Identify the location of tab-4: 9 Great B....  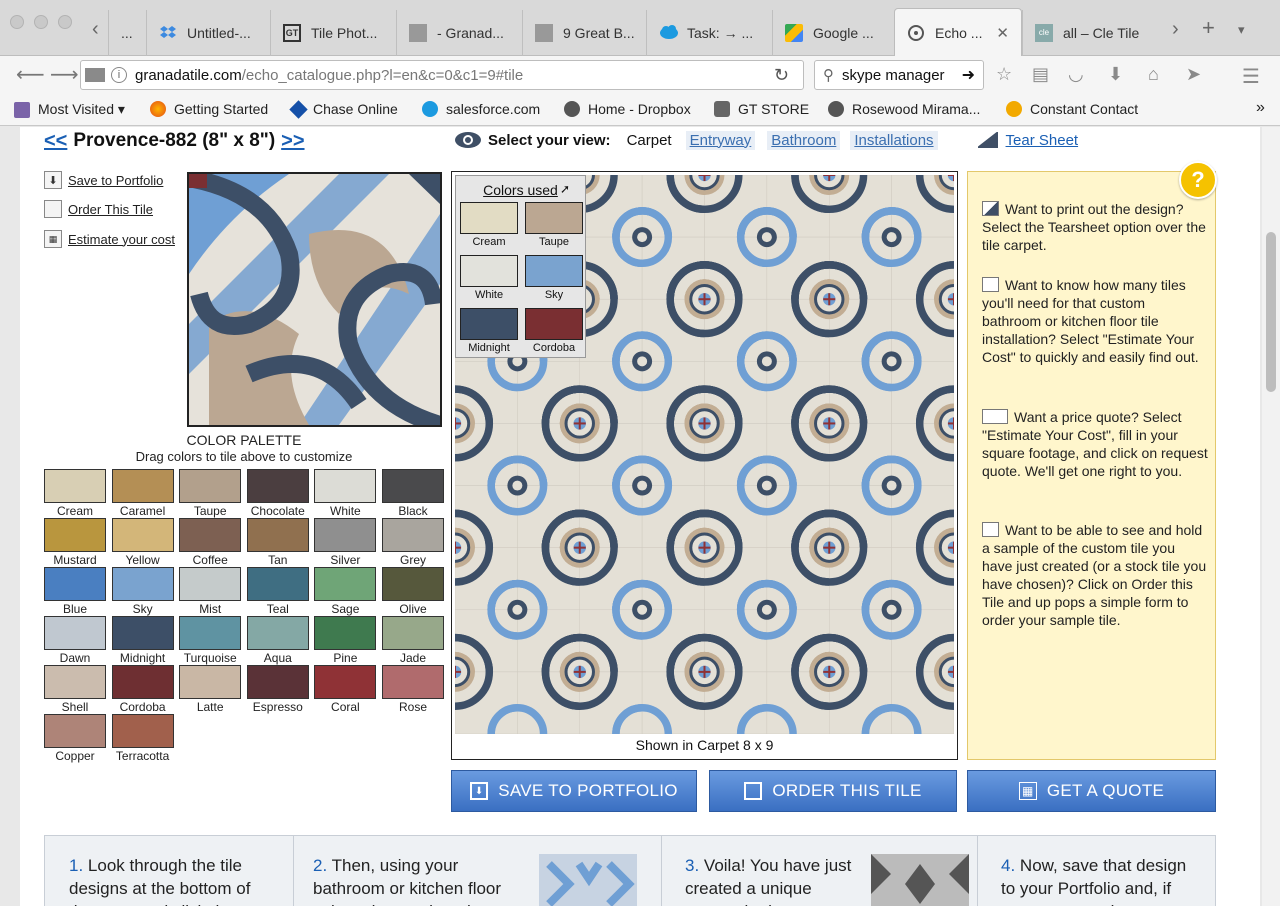
(584, 33).